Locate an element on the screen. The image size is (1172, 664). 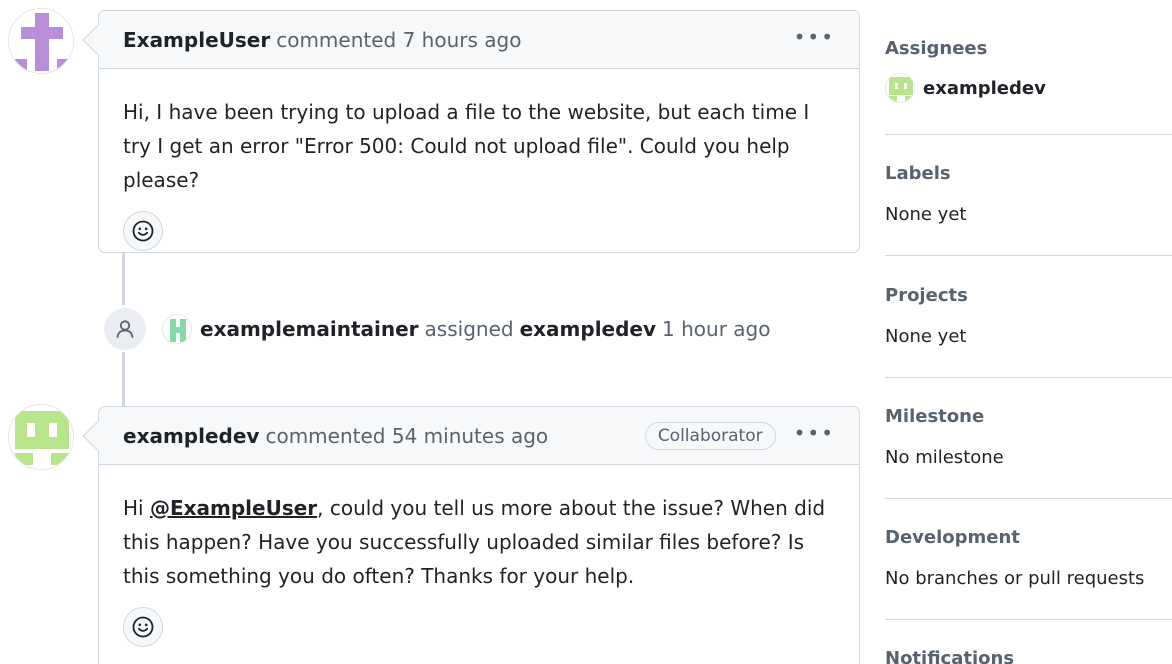
sidebar-milestone: Milestone No milestone is located at coordinates (1028, 437).